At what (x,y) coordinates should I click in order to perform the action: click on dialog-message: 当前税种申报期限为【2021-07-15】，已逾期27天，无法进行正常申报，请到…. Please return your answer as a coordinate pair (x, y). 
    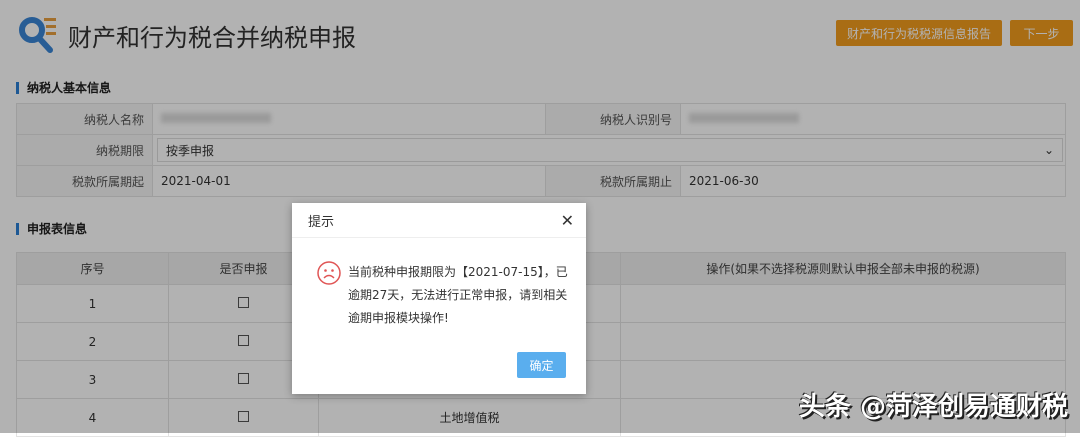
    Looking at the image, I should click on (458, 295).